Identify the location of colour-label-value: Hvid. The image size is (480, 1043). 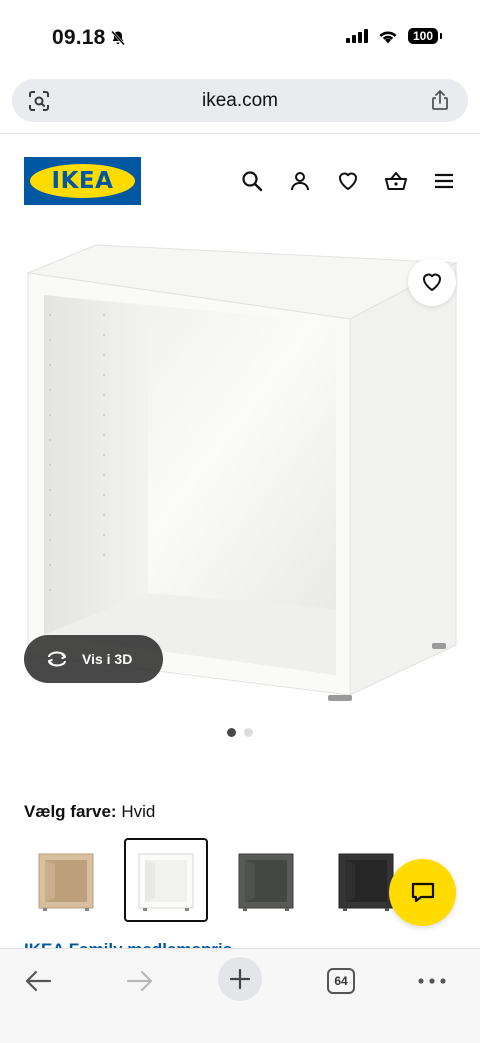
(138, 811).